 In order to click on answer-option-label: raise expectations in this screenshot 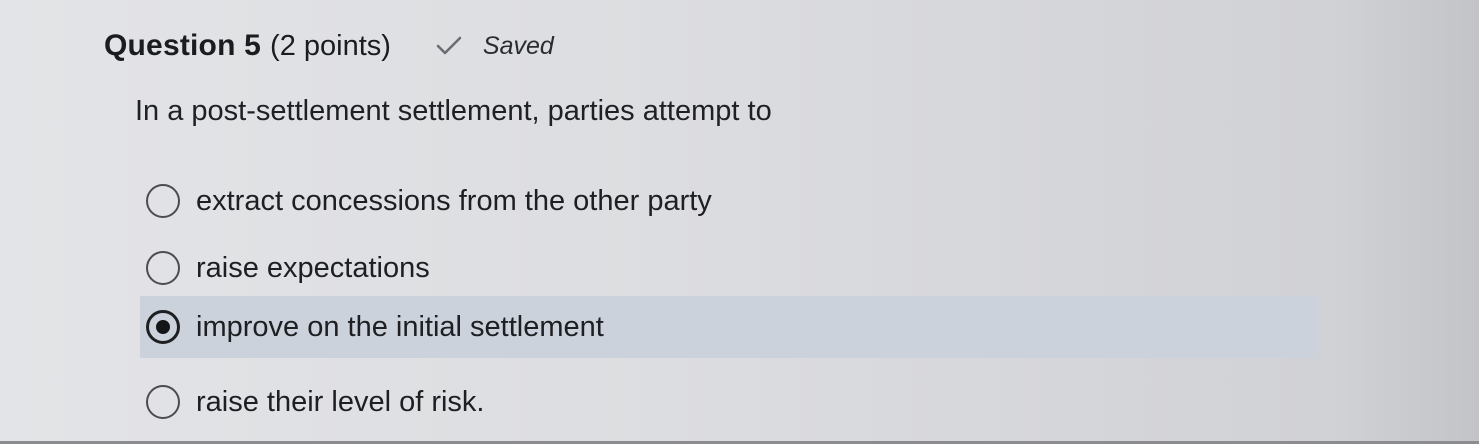, I will do `click(313, 267)`.